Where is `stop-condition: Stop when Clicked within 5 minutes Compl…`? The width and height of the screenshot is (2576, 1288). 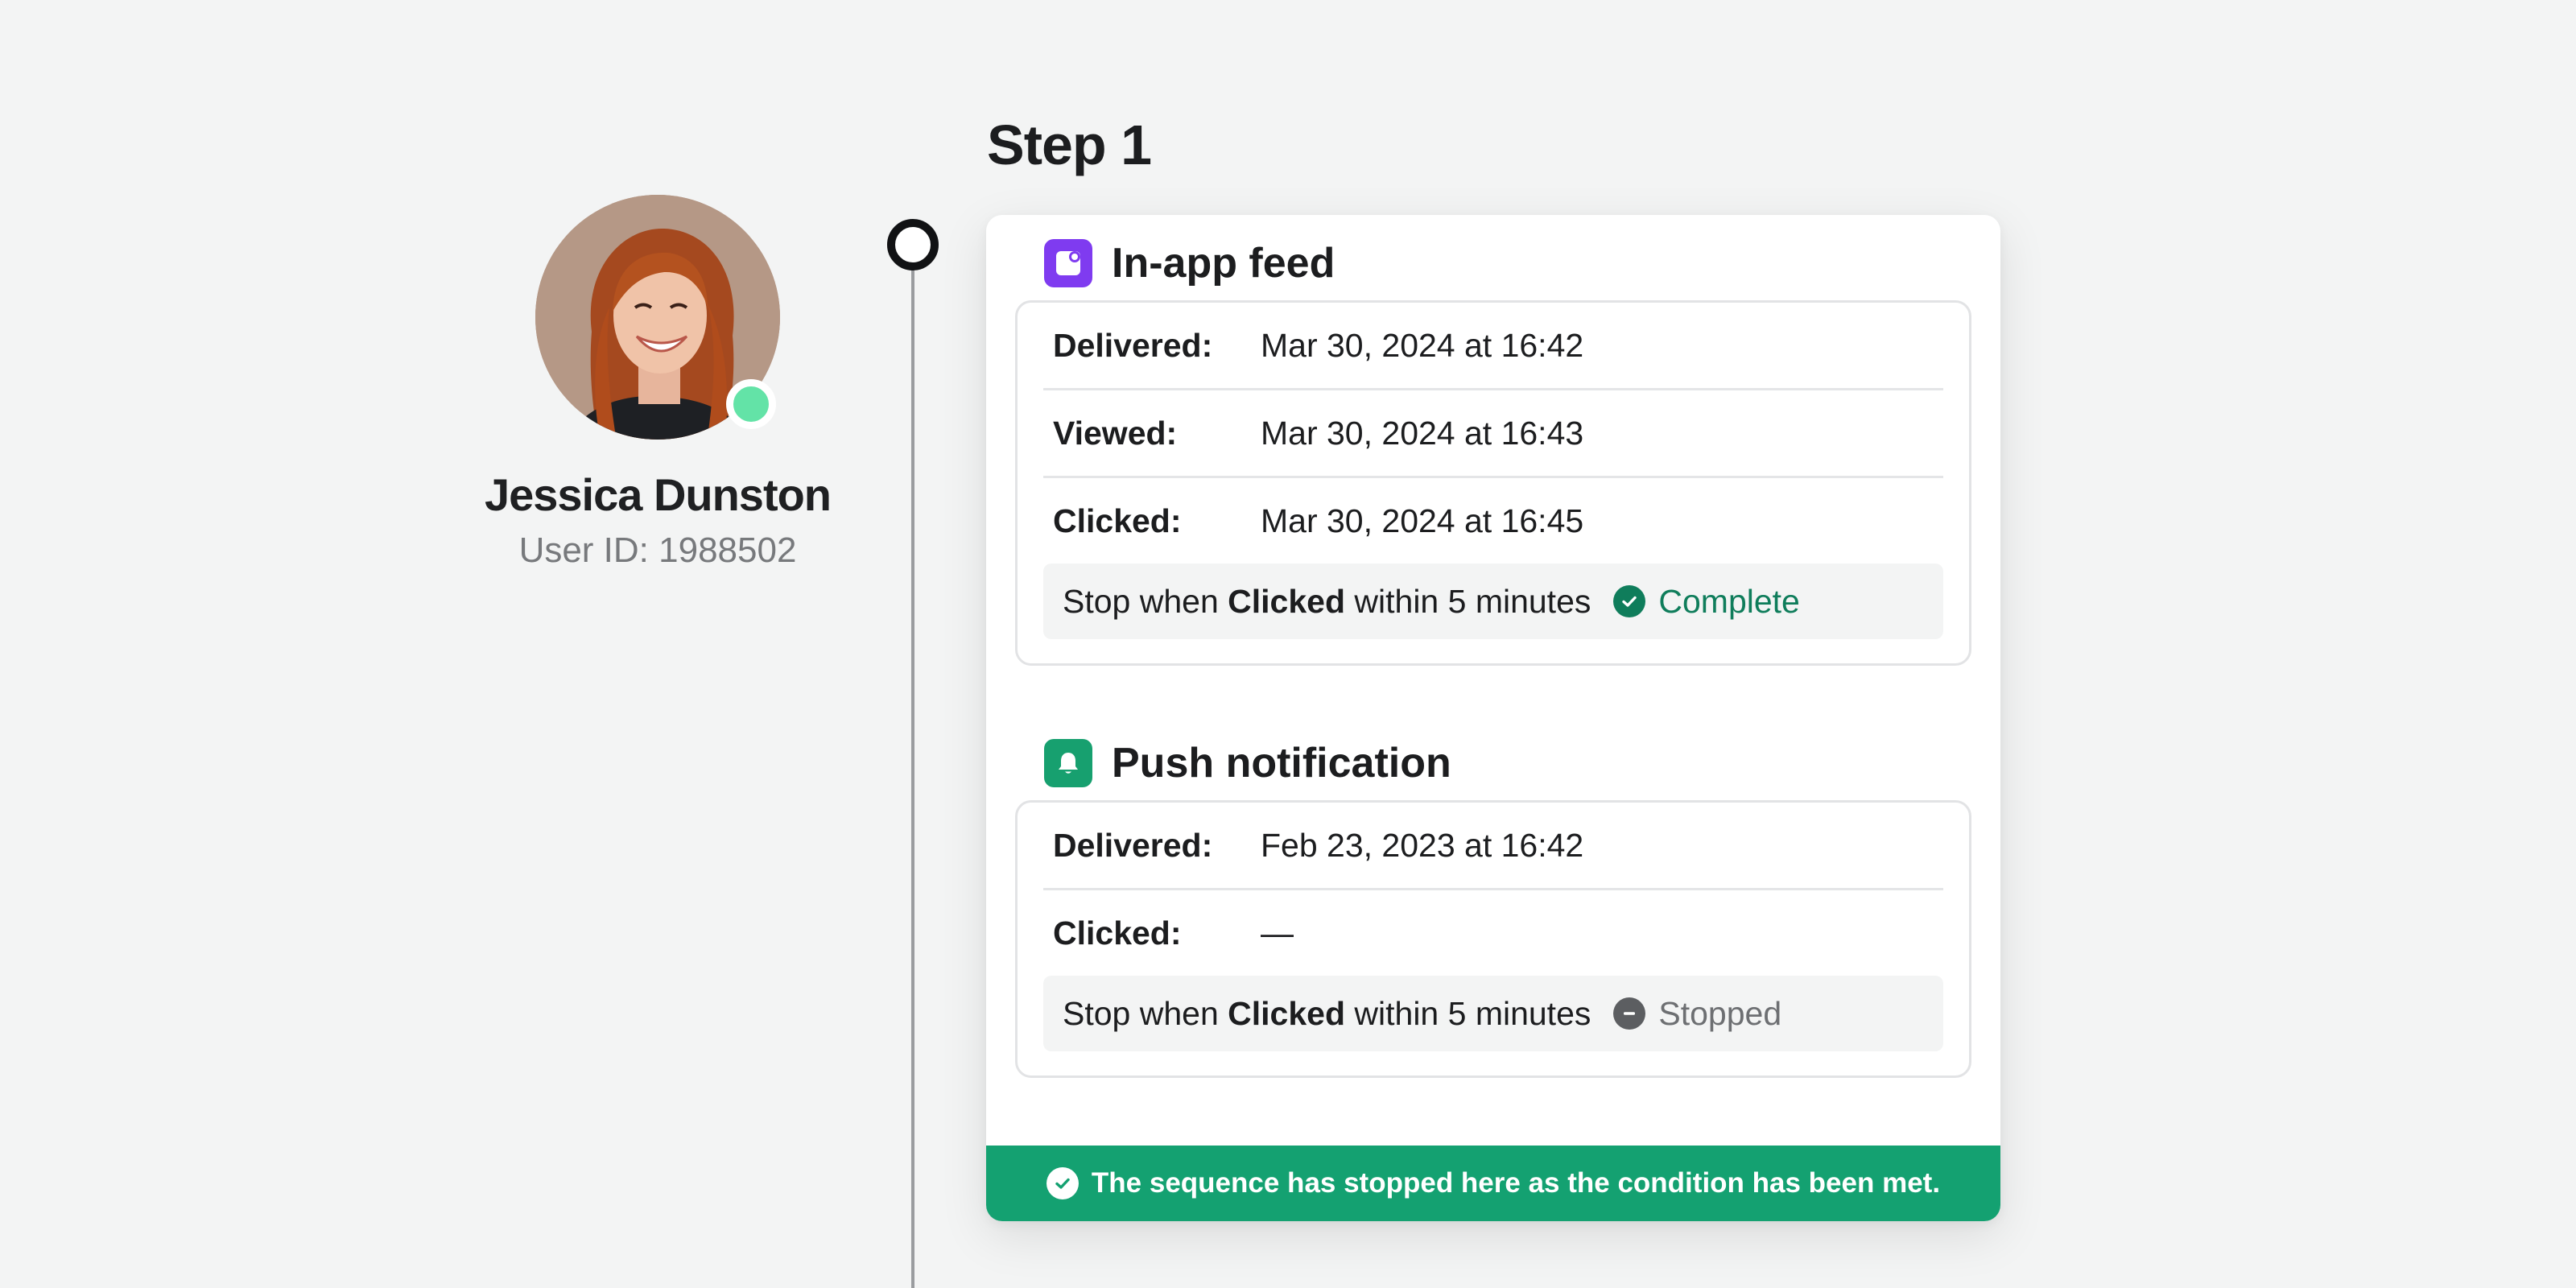
stop-condition: Stop when Clicked within 5 minutes Compl… is located at coordinates (1493, 601).